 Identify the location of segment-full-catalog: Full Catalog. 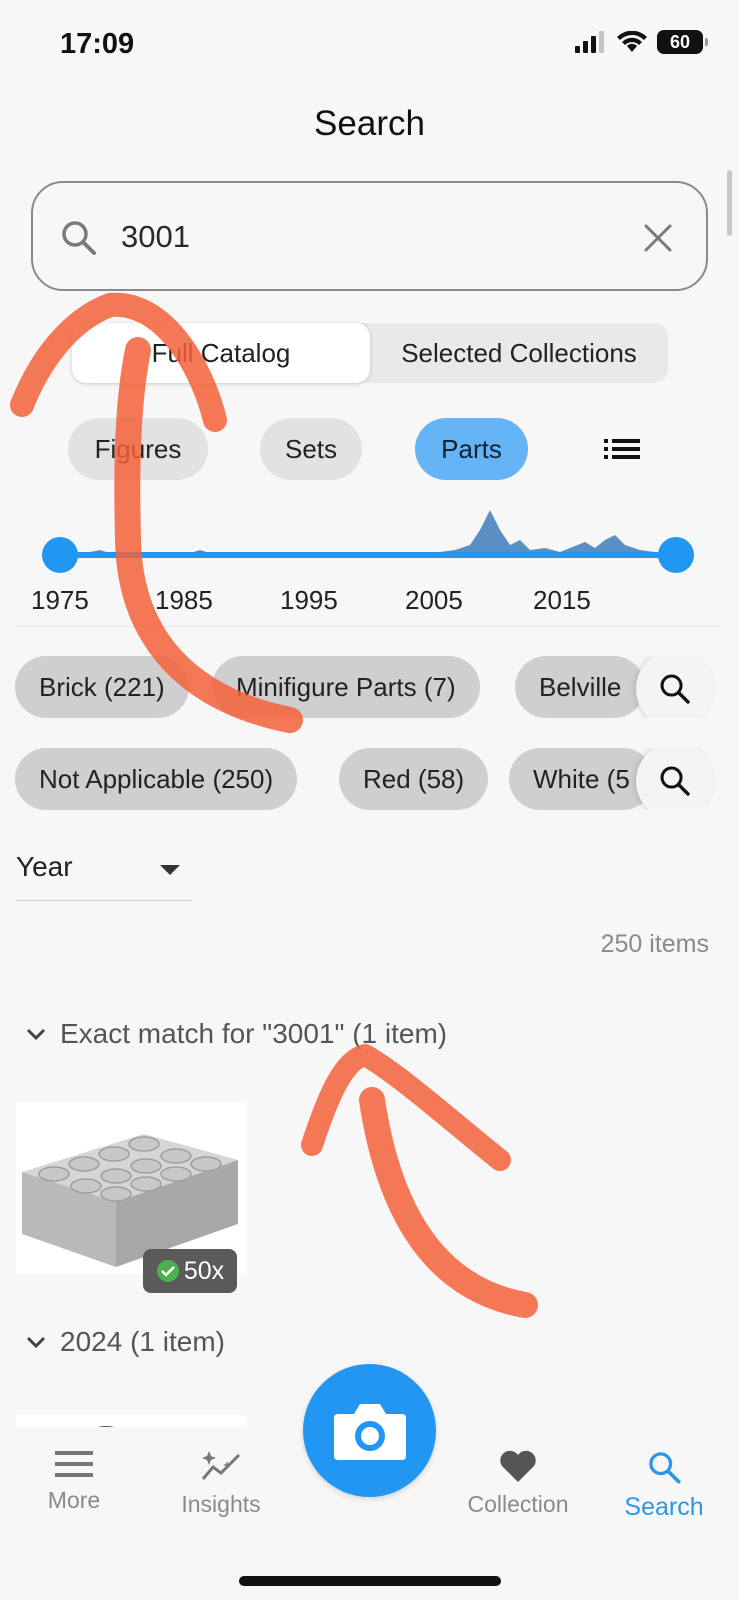
(221, 353).